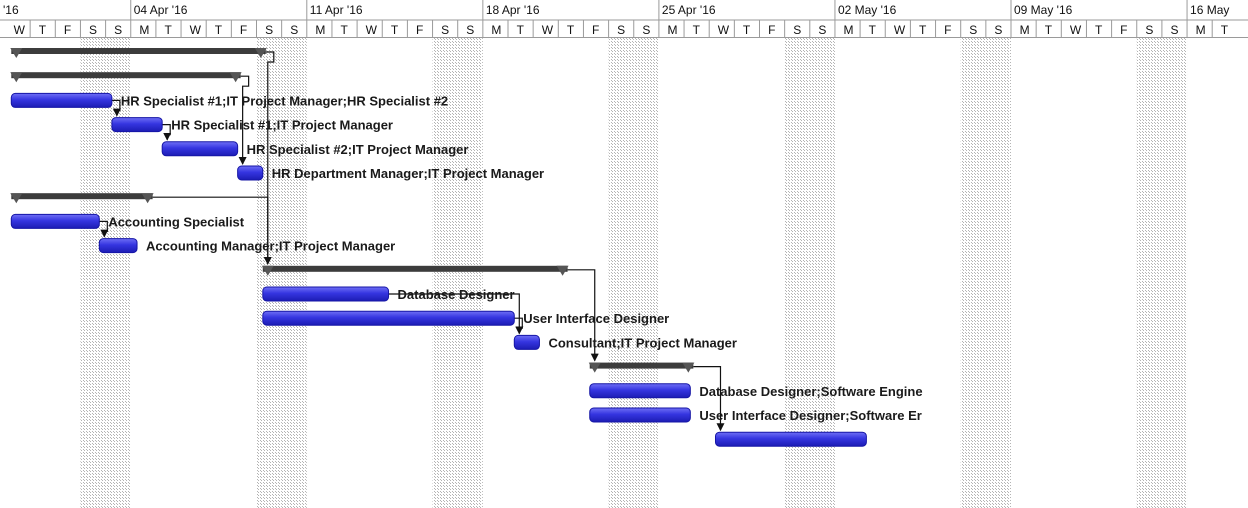  What do you see at coordinates (810, 391) in the screenshot?
I see `resource-label: Database Designer;Software Engine` at bounding box center [810, 391].